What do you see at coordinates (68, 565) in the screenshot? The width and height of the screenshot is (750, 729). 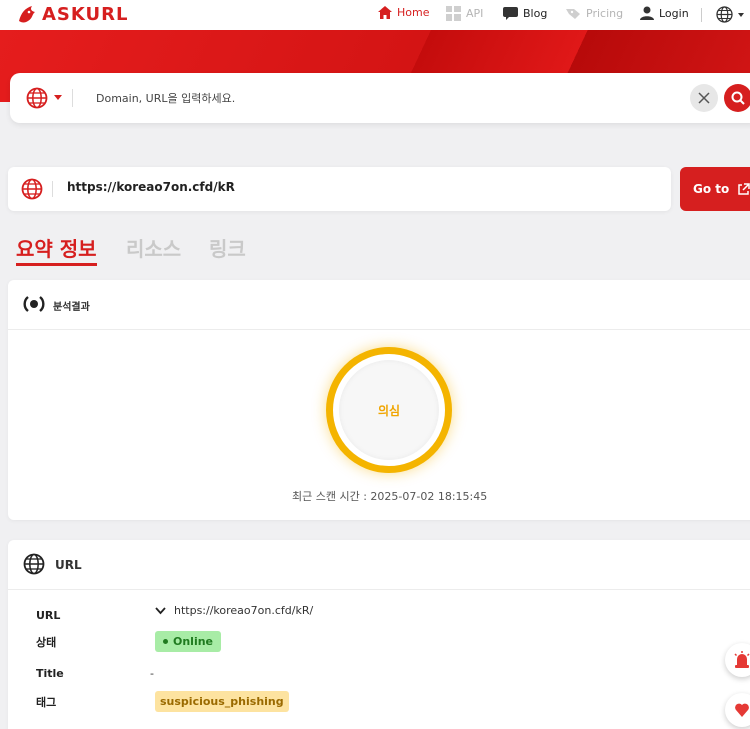 I see `url-card-title: URL` at bounding box center [68, 565].